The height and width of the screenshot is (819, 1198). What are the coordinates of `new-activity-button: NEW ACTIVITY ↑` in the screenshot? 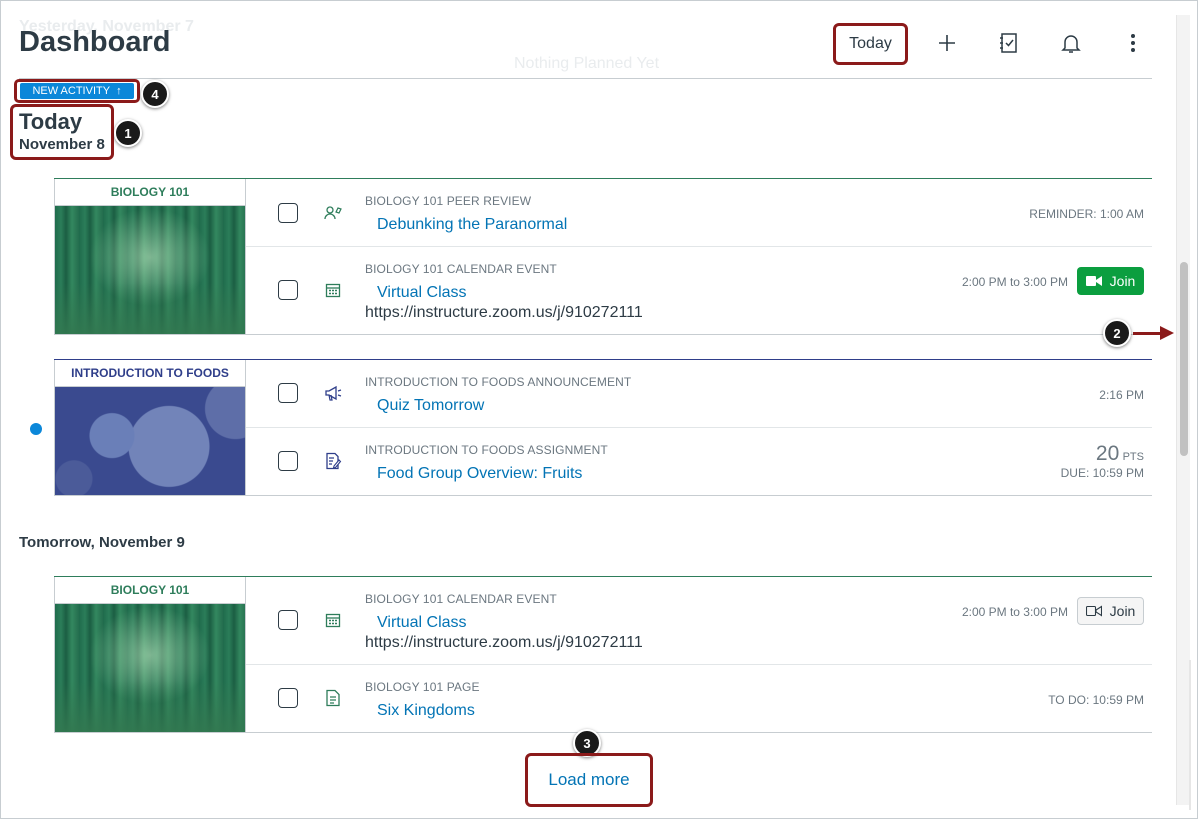 It's located at (77, 91).